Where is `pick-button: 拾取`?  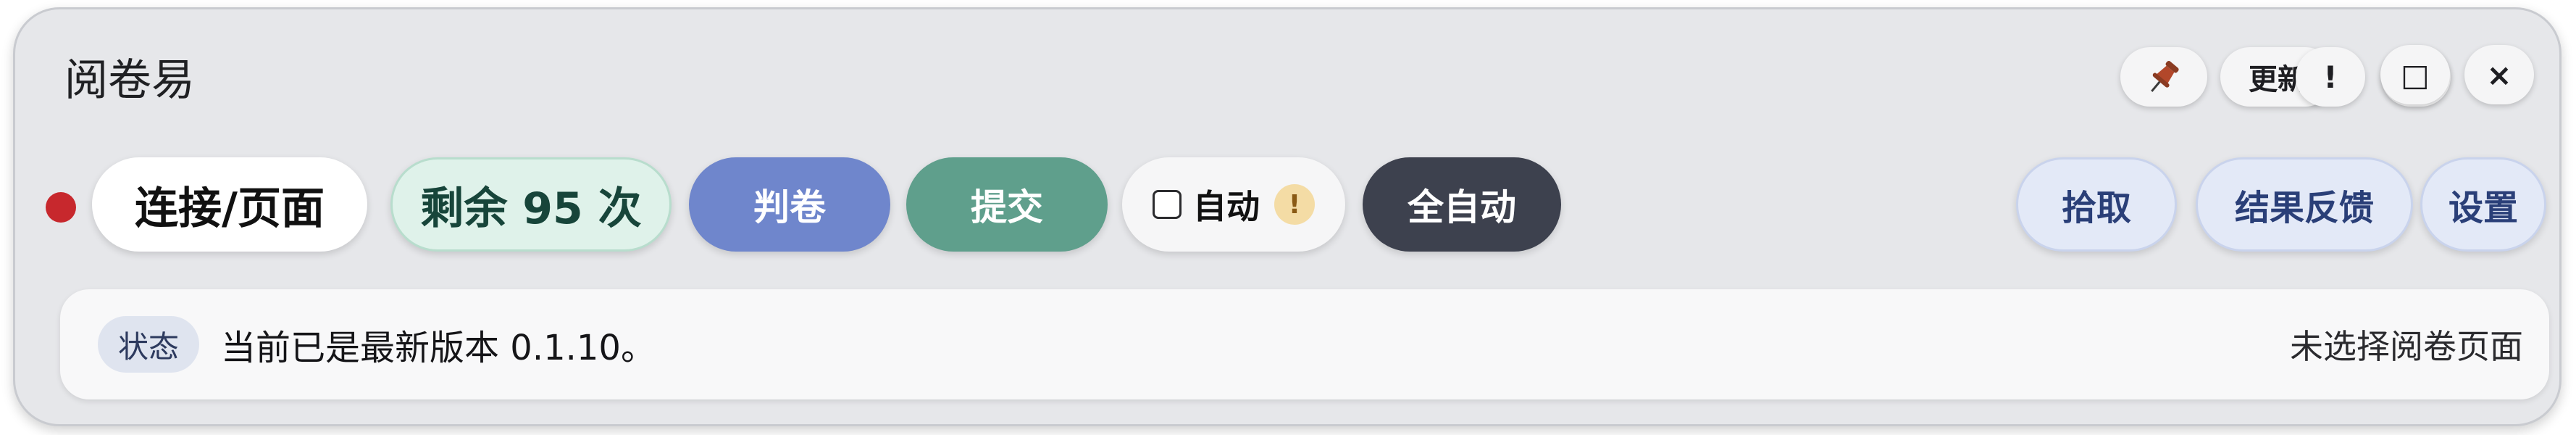
pick-button: 拾取 is located at coordinates (2096, 204).